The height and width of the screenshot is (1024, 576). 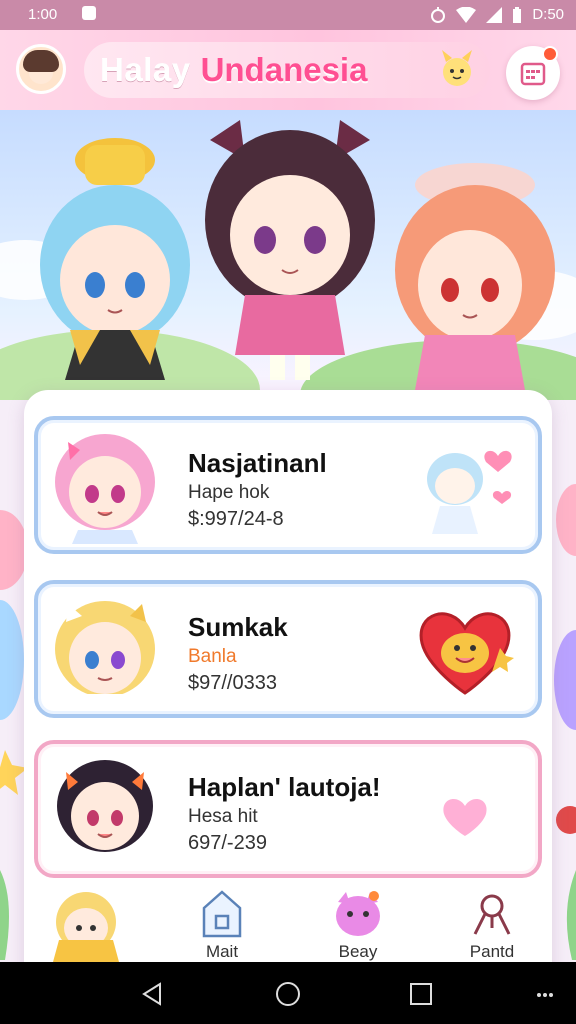 What do you see at coordinates (227, 843) in the screenshot?
I see `item-price: 697/-239` at bounding box center [227, 843].